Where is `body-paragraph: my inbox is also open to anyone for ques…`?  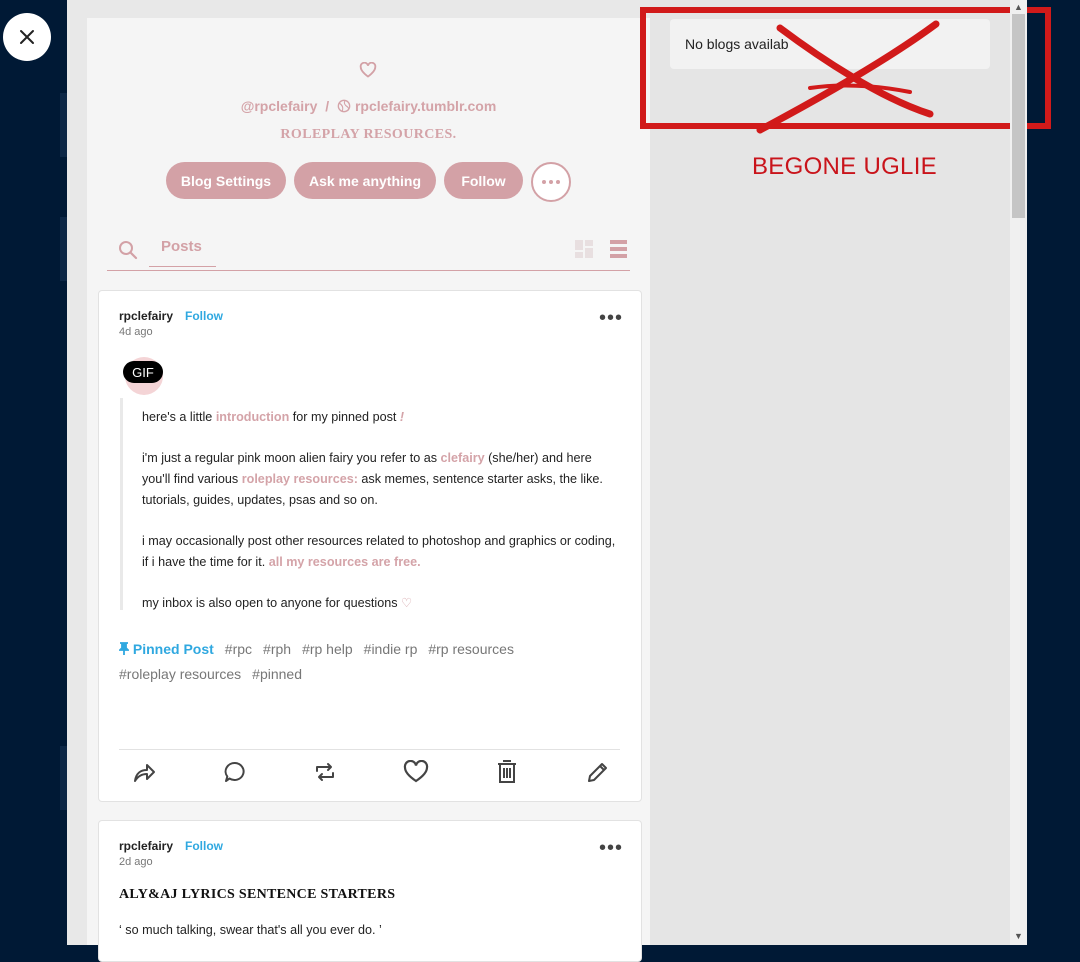 body-paragraph: my inbox is also open to anyone for ques… is located at coordinates (382, 603).